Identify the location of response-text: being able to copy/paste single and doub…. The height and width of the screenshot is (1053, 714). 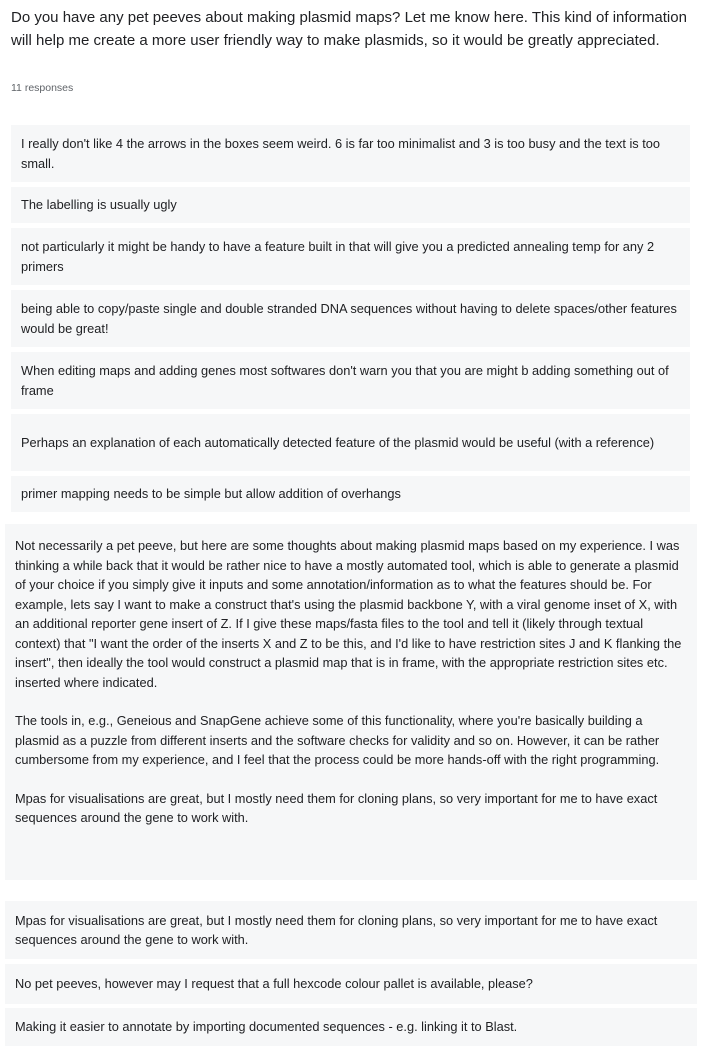
(349, 318).